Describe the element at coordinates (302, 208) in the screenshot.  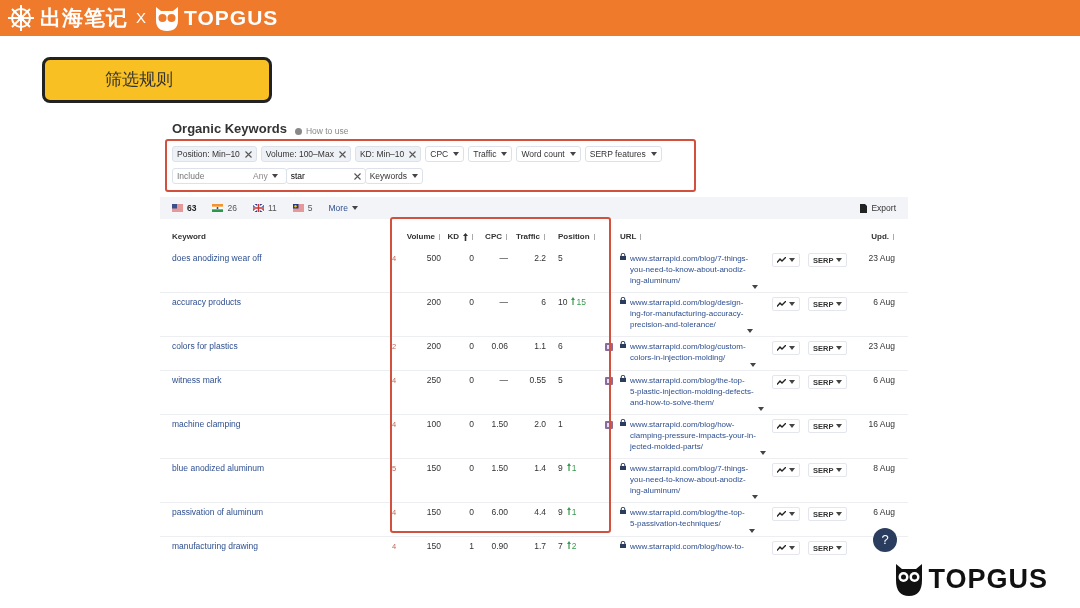
I see `country-tab: 5` at that location.